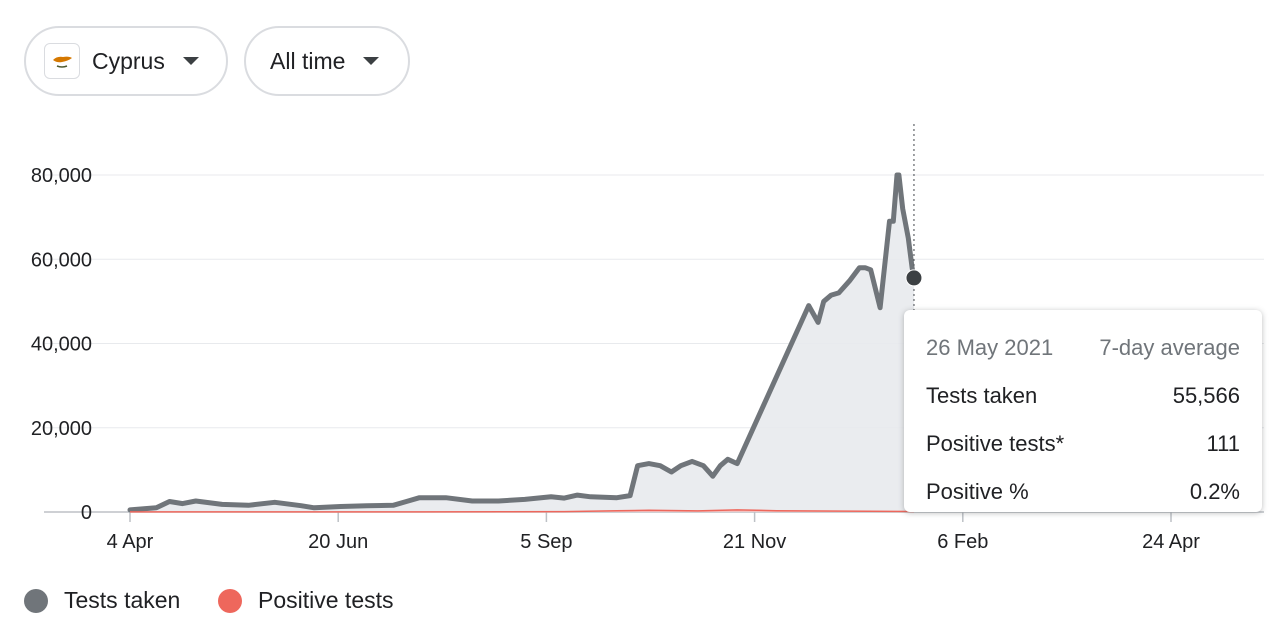 This screenshot has height=640, width=1288. Describe the element at coordinates (1206, 395) in the screenshot. I see `tooltip-tests-value: 55,566` at that location.